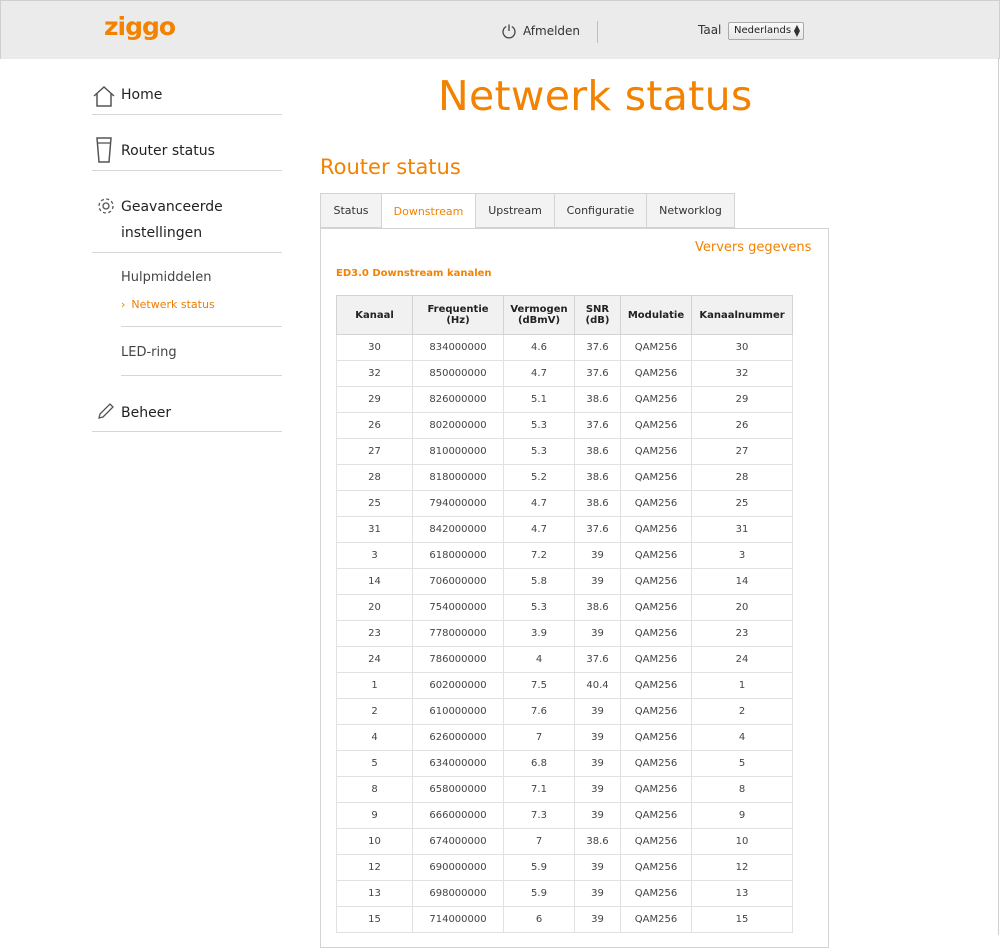 This screenshot has width=1000, height=948. What do you see at coordinates (458, 529) in the screenshot?
I see `table-cell: 842000000` at bounding box center [458, 529].